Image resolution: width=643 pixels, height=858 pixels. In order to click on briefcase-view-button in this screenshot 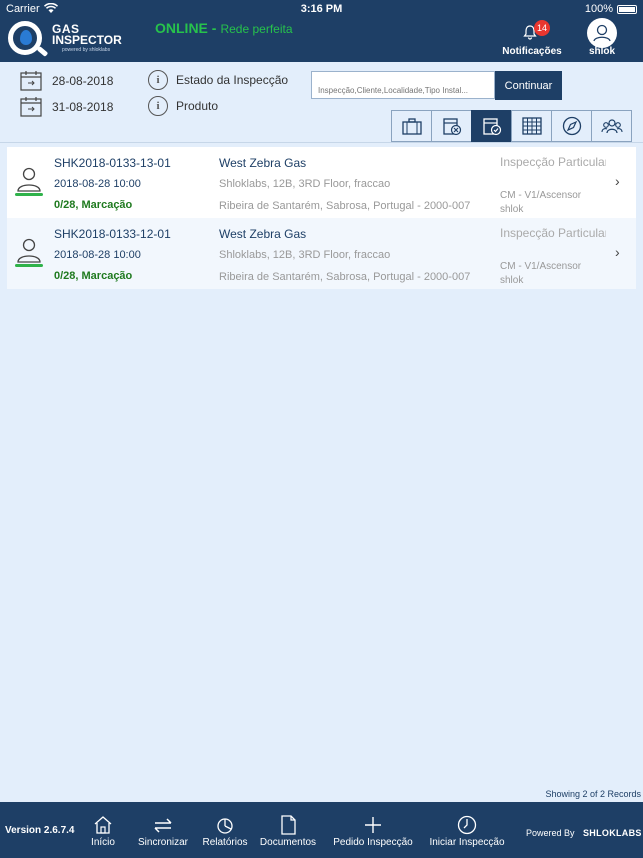, I will do `click(411, 126)`.